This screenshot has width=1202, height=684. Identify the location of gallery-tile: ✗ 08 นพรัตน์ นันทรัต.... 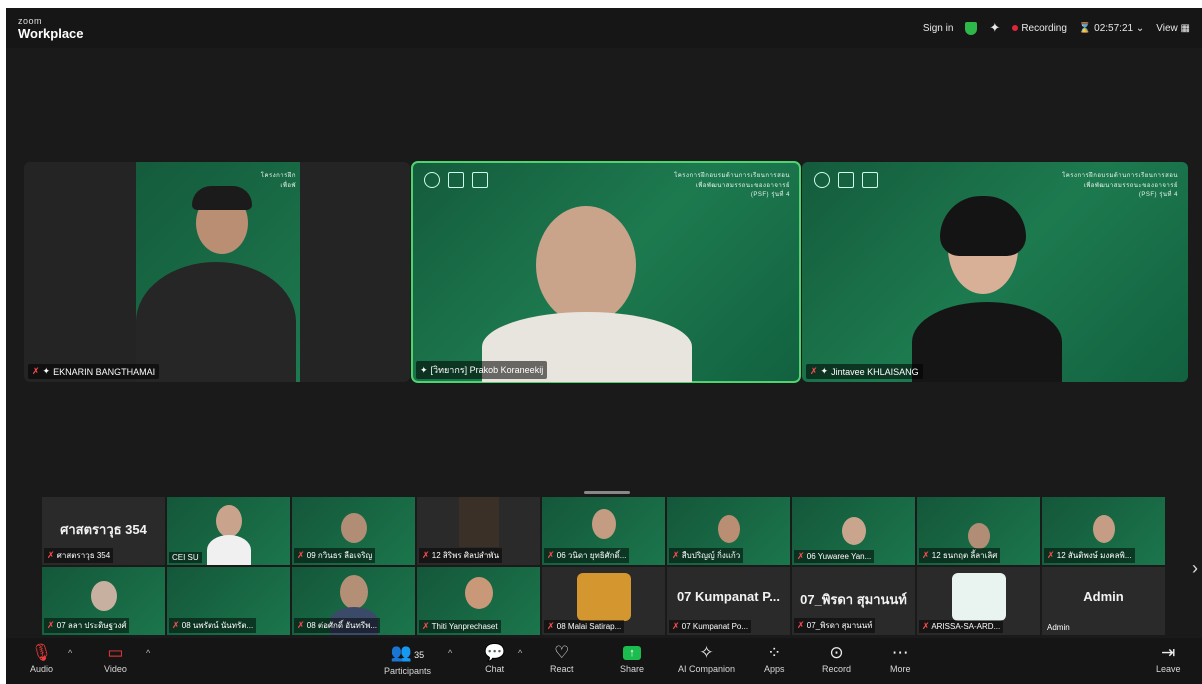
(228, 601).